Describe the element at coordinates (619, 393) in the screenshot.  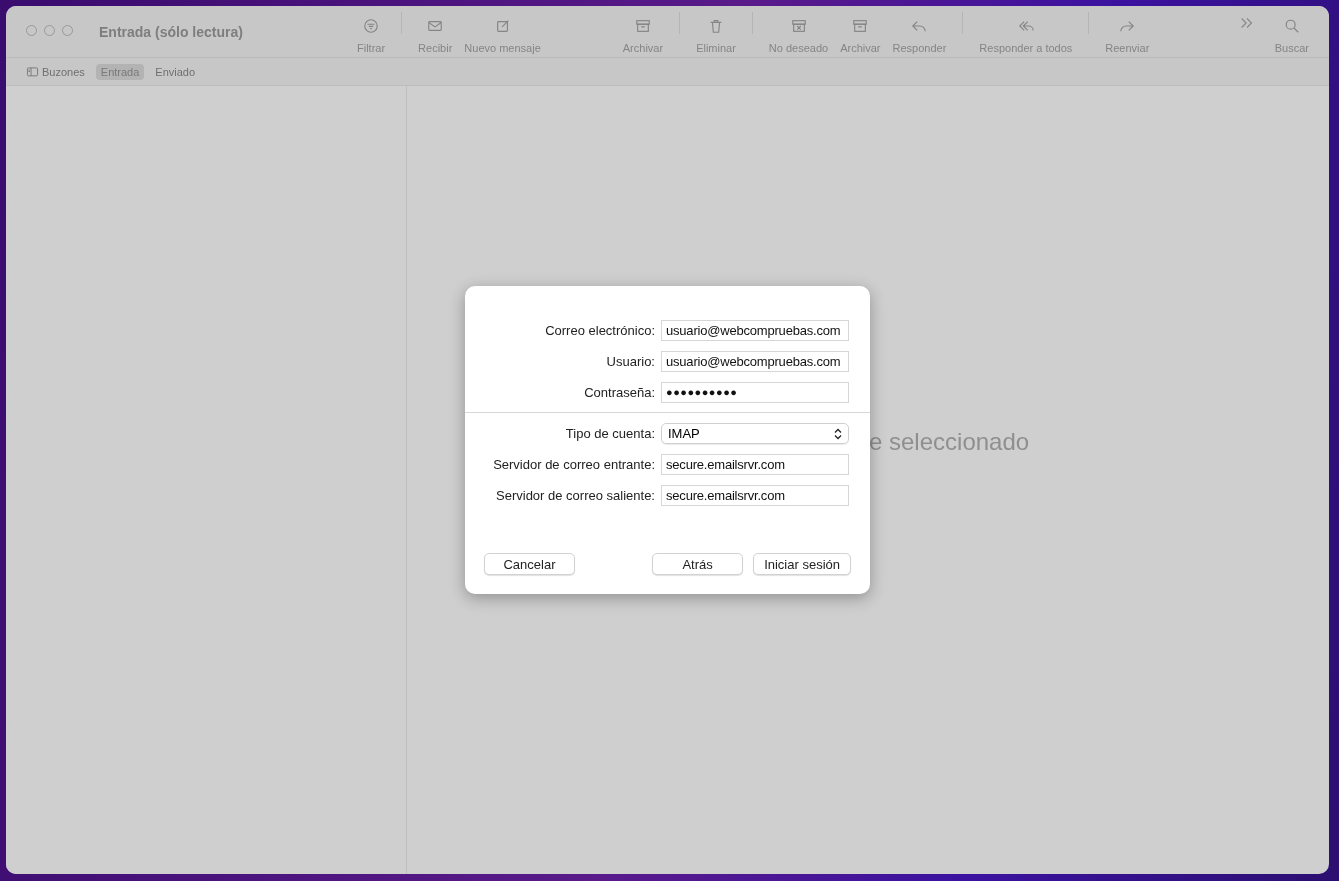
I see `field-label: Contraseña:` at that location.